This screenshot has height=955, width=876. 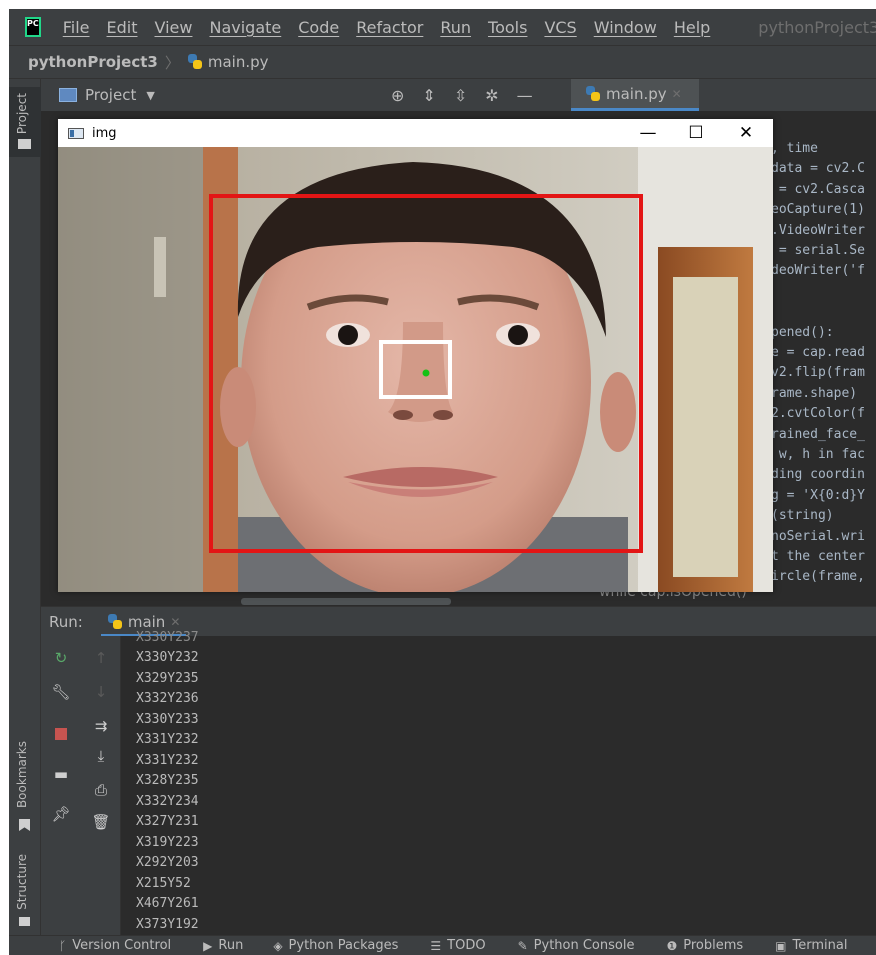 I want to click on tool-tab-project: Project, so click(x=25, y=122).